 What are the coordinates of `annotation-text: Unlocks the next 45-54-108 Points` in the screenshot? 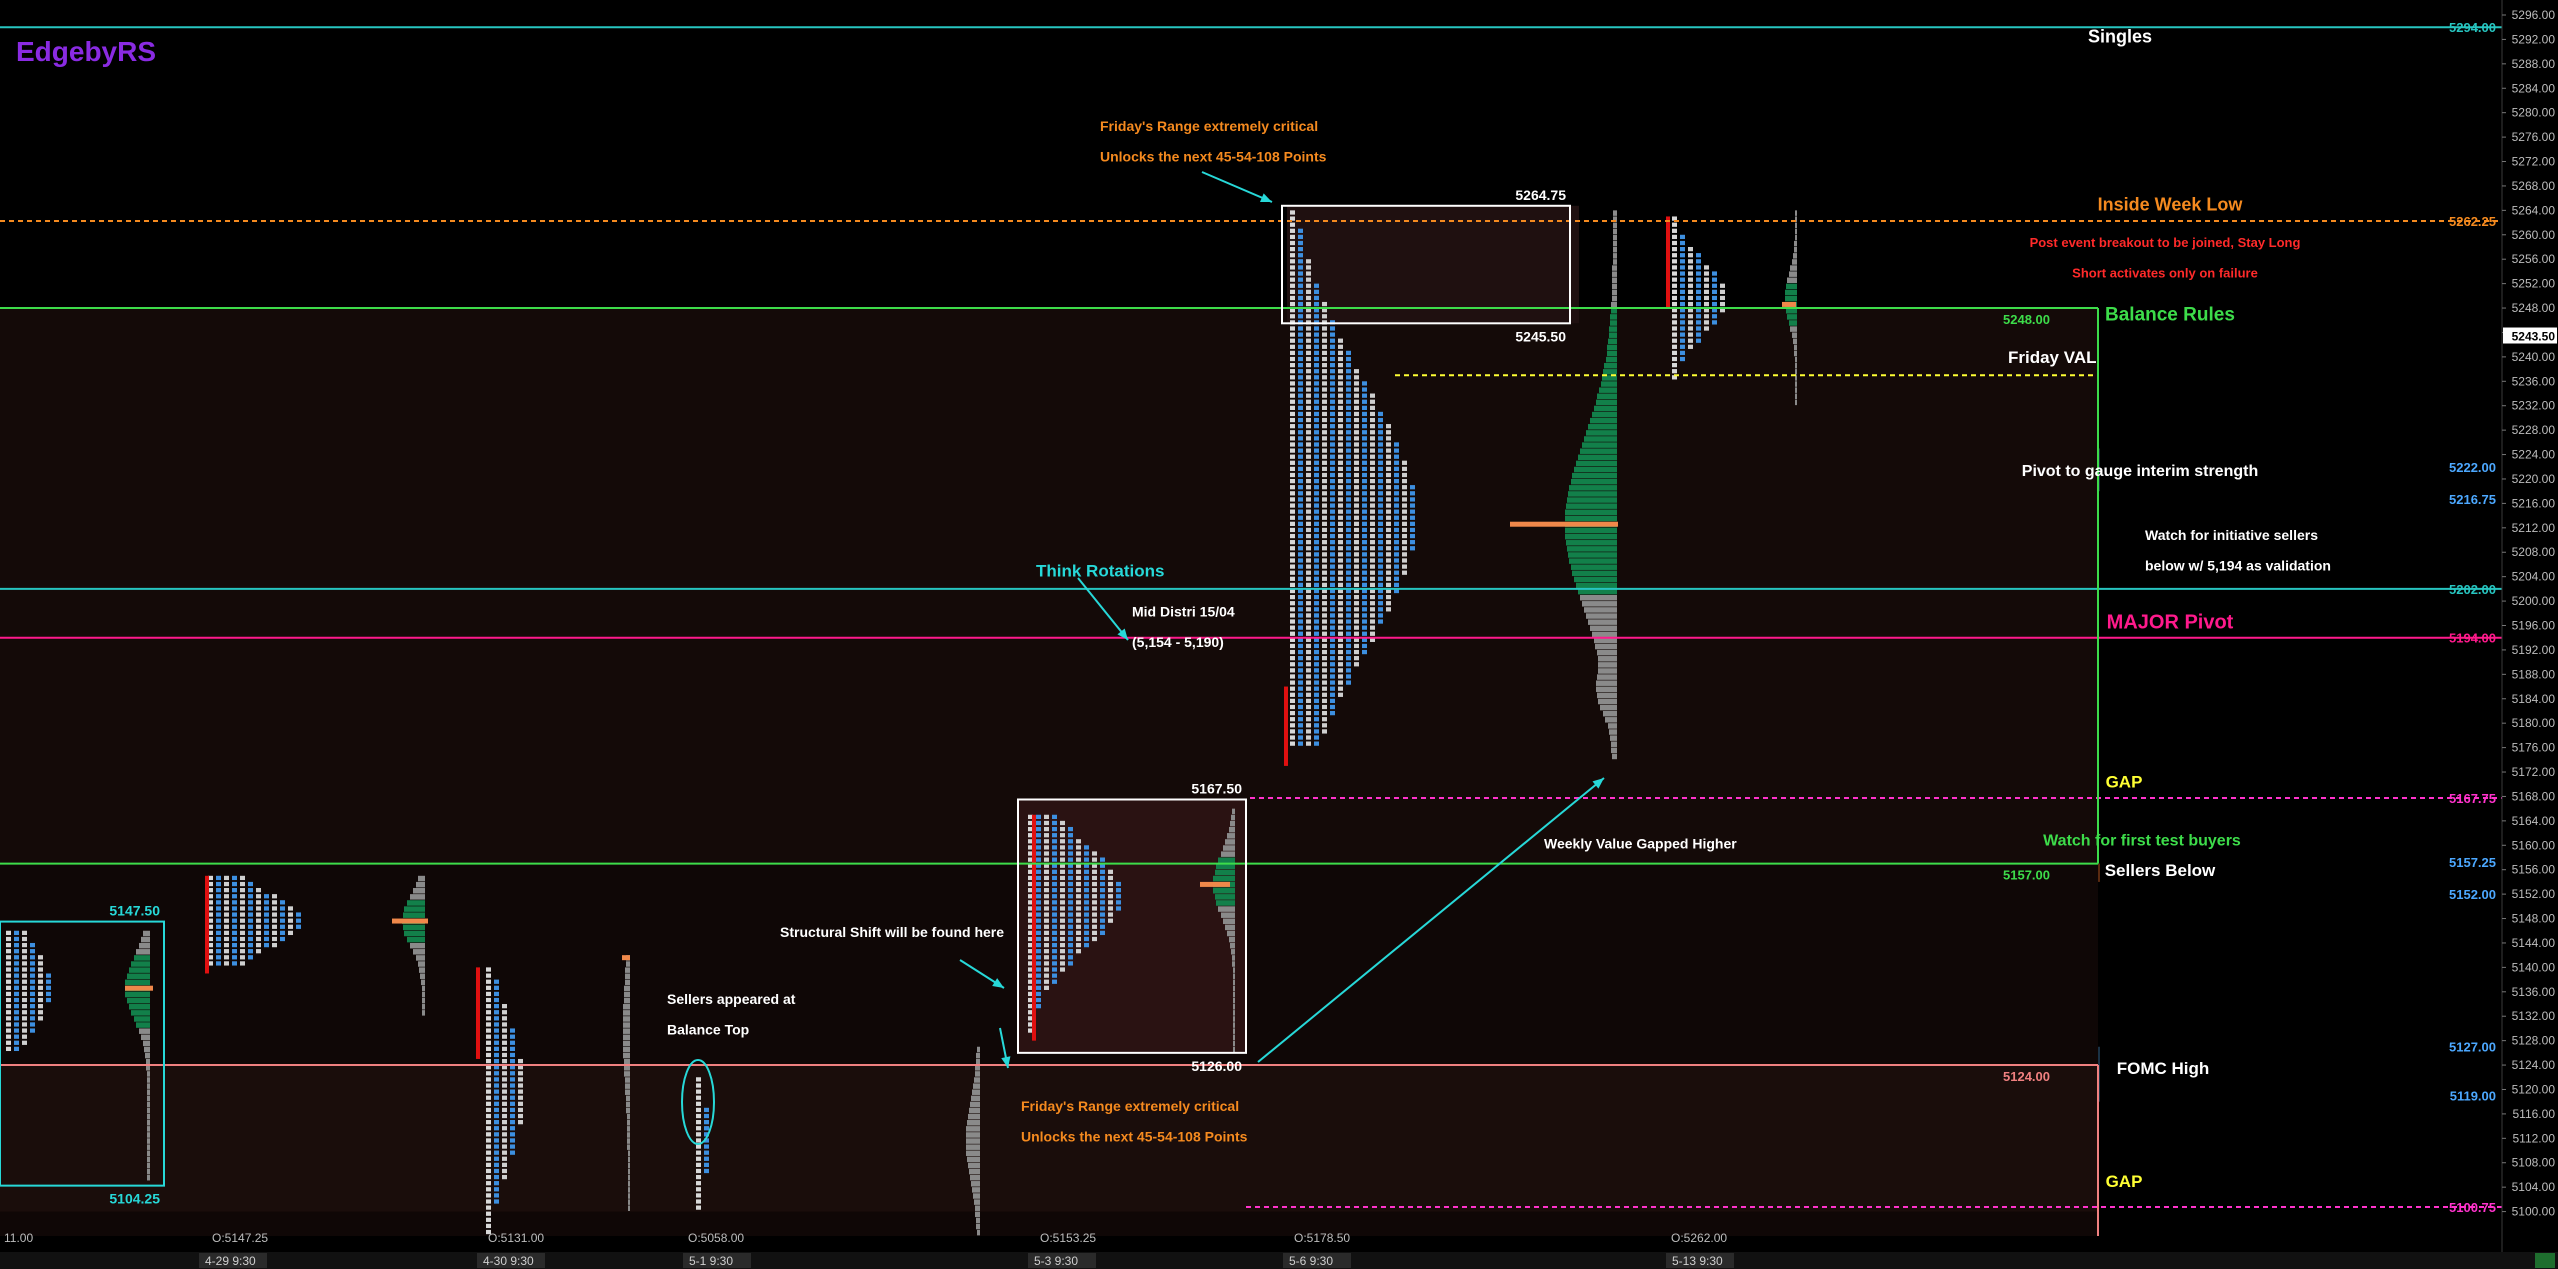 It's located at (1213, 157).